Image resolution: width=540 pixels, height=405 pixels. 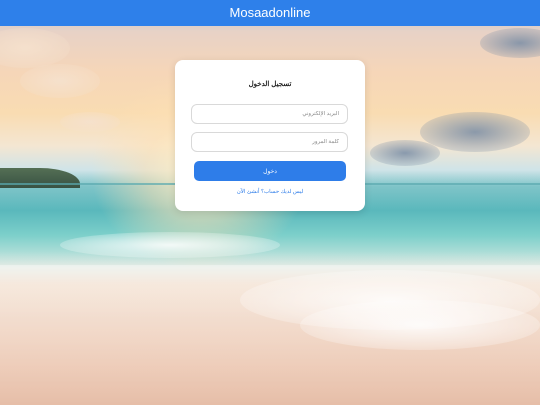 I want to click on site-header: Mosaadonline, so click(x=270, y=13).